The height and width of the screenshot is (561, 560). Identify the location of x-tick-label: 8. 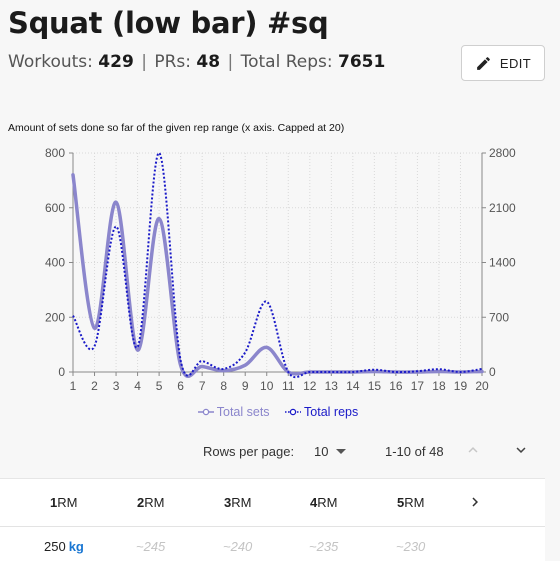
(223, 386).